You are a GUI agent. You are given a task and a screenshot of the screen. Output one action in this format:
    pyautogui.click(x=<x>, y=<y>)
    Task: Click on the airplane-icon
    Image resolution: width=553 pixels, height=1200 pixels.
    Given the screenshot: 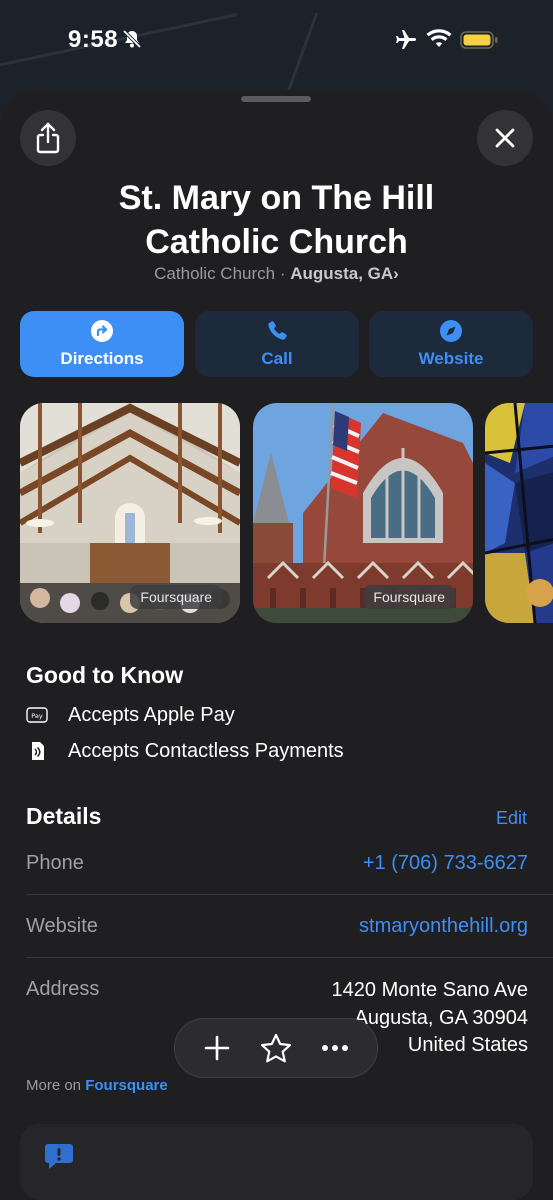 What is the action you would take?
    pyautogui.click(x=406, y=39)
    